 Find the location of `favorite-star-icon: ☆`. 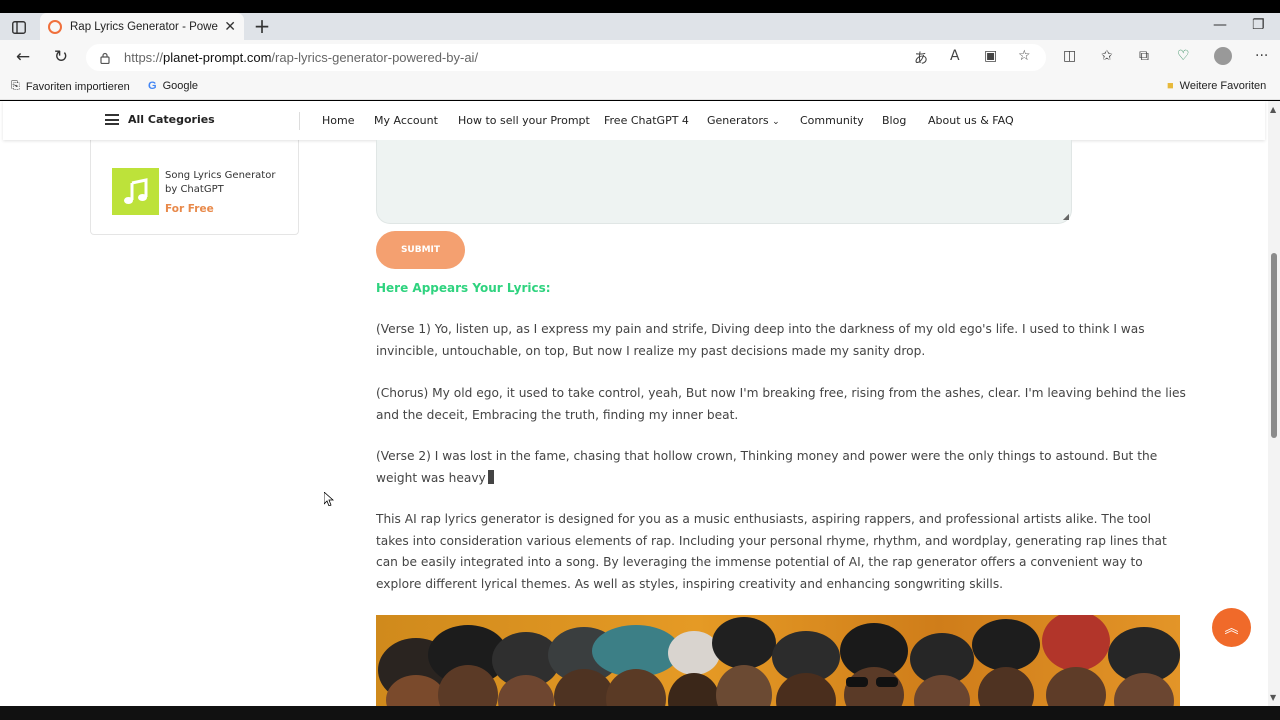

favorite-star-icon: ☆ is located at coordinates (1024, 56).